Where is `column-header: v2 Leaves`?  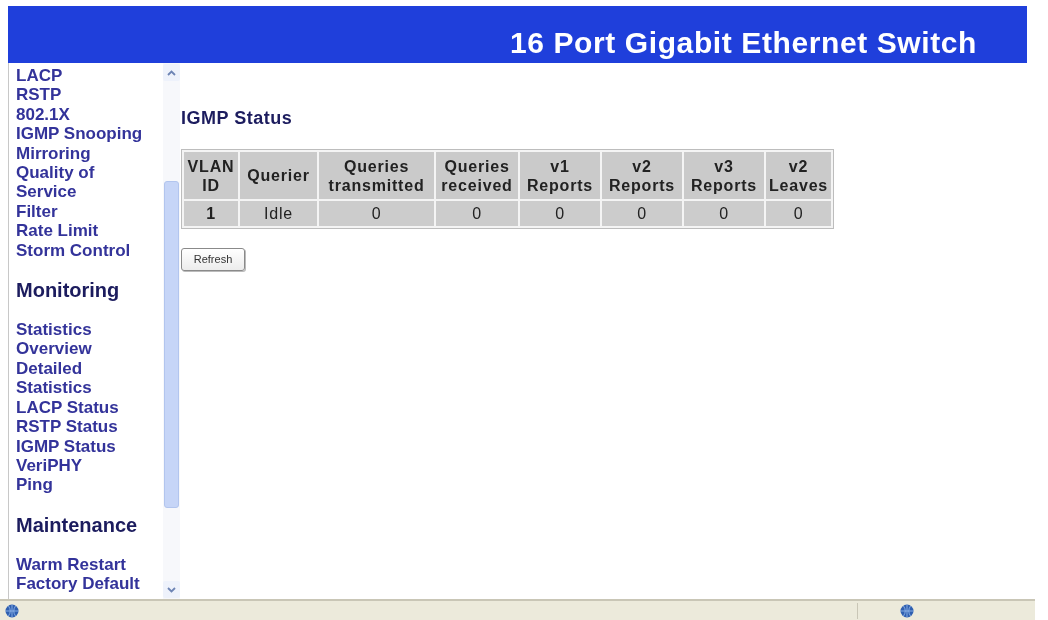
column-header: v2 Leaves is located at coordinates (798, 175).